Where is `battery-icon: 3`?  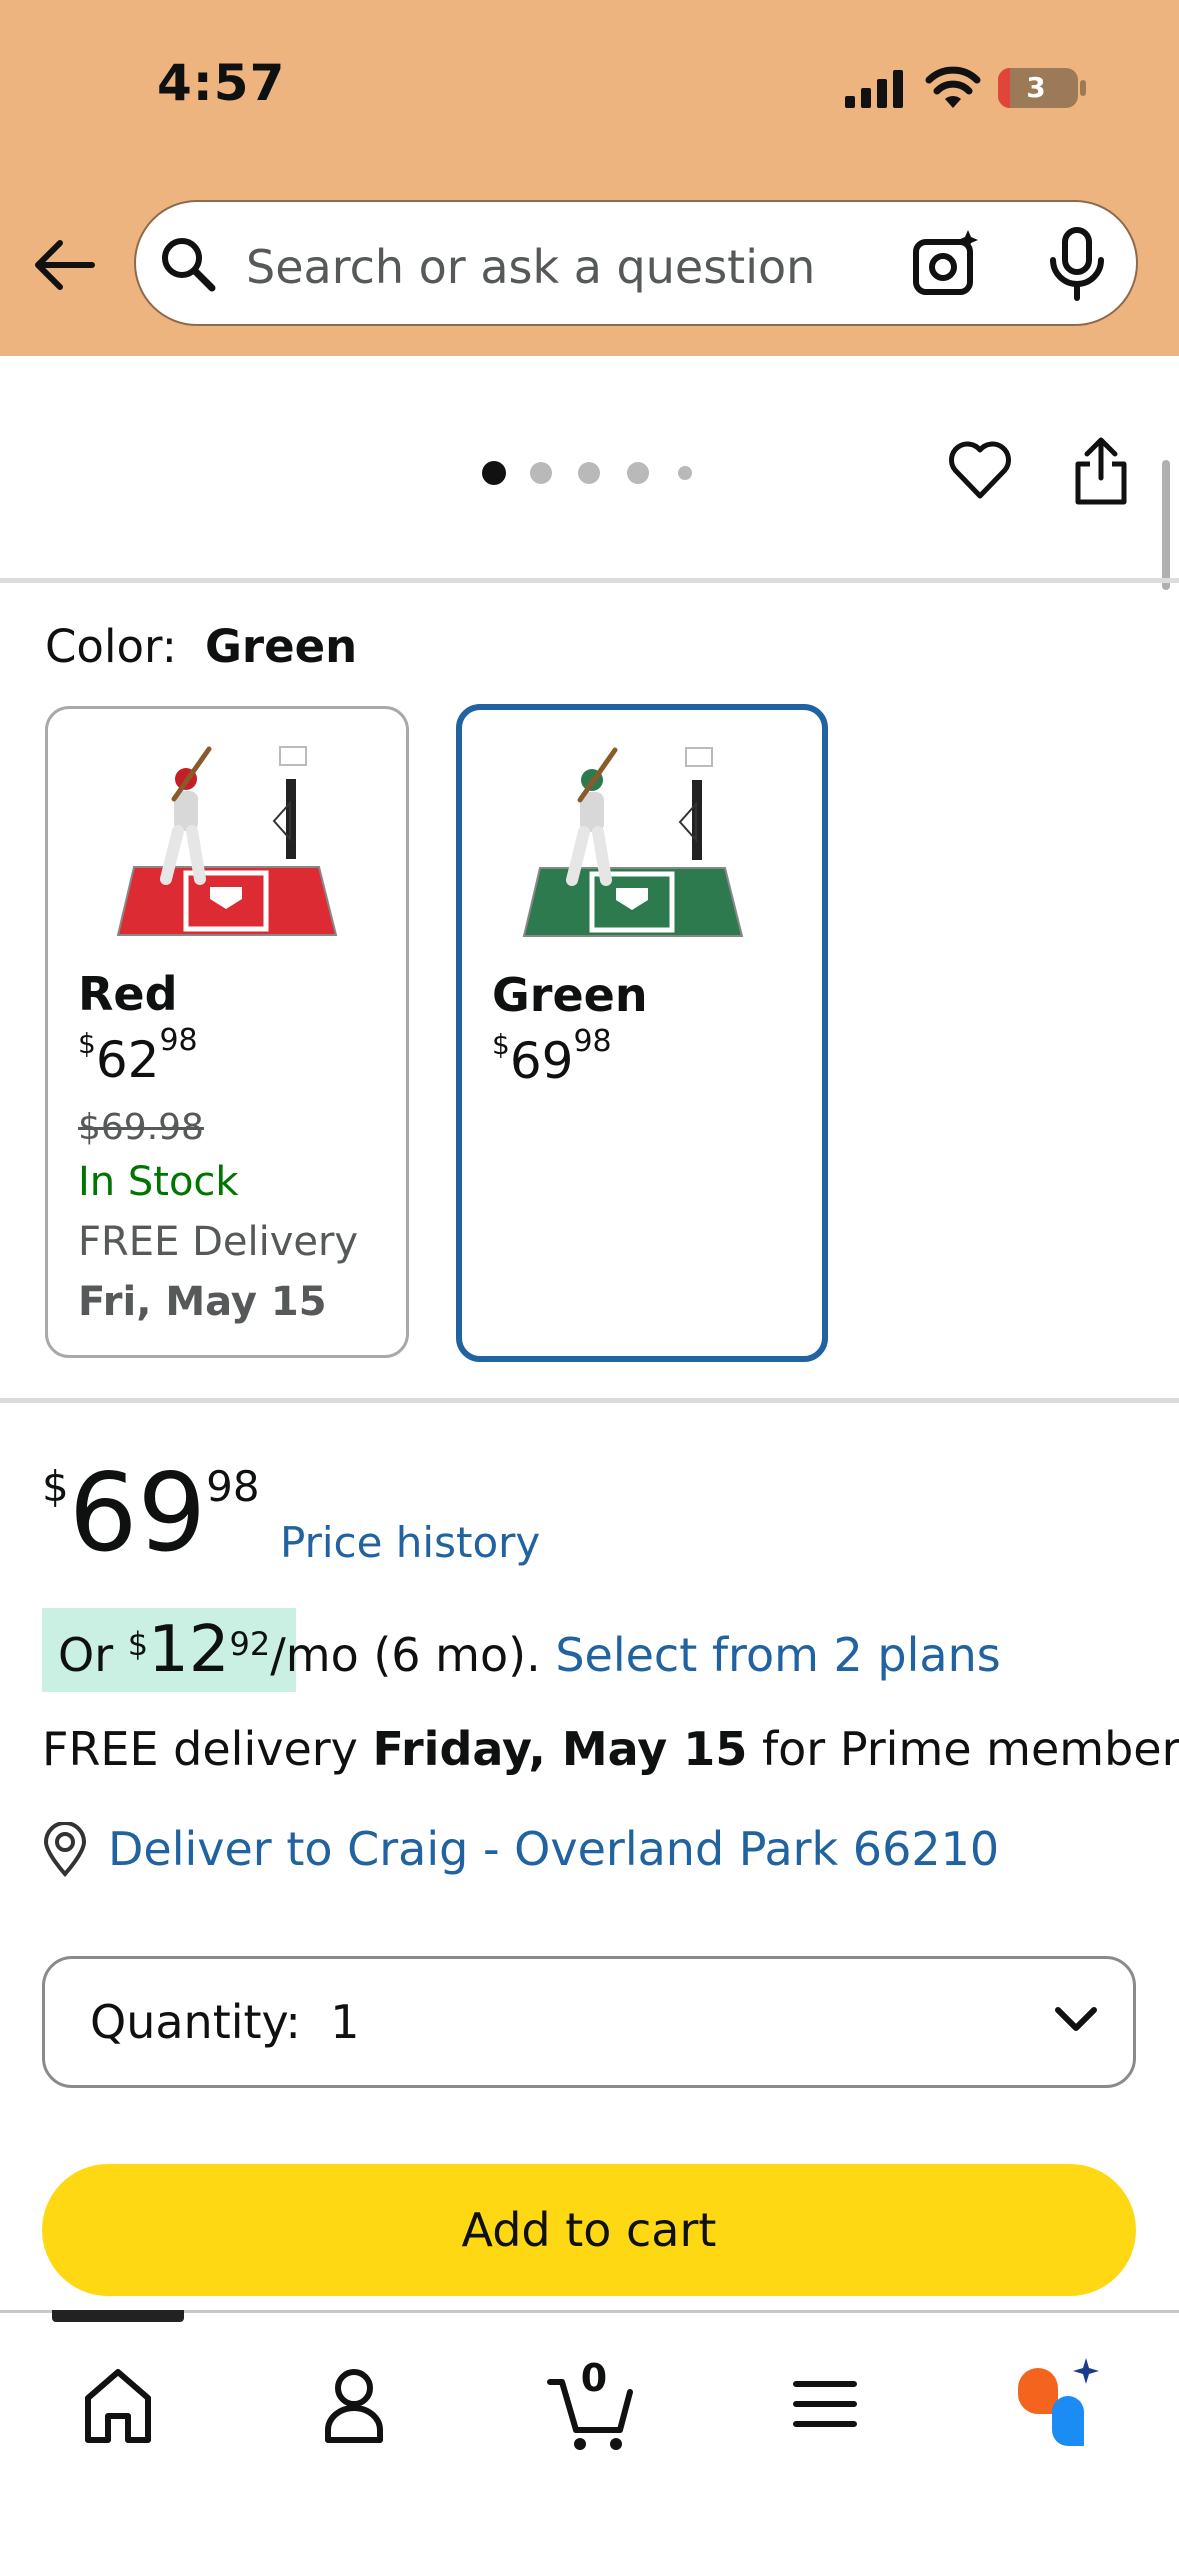 battery-icon: 3 is located at coordinates (1038, 88).